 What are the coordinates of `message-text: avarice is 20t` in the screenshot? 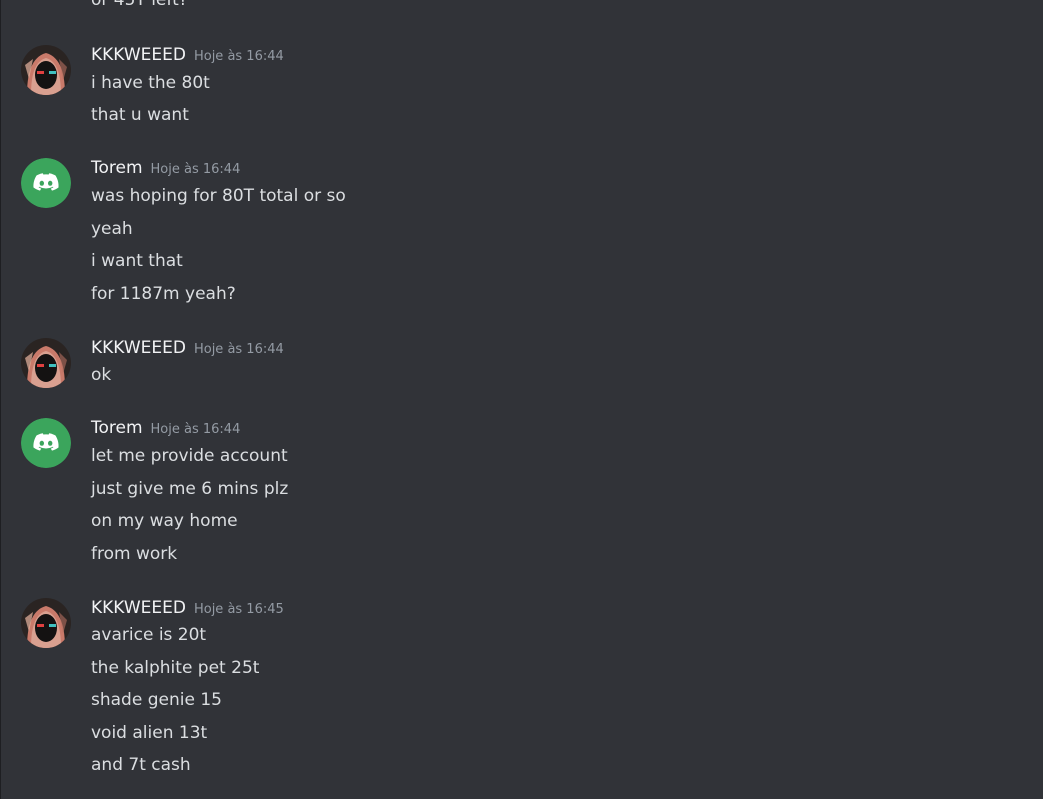 It's located at (149, 635).